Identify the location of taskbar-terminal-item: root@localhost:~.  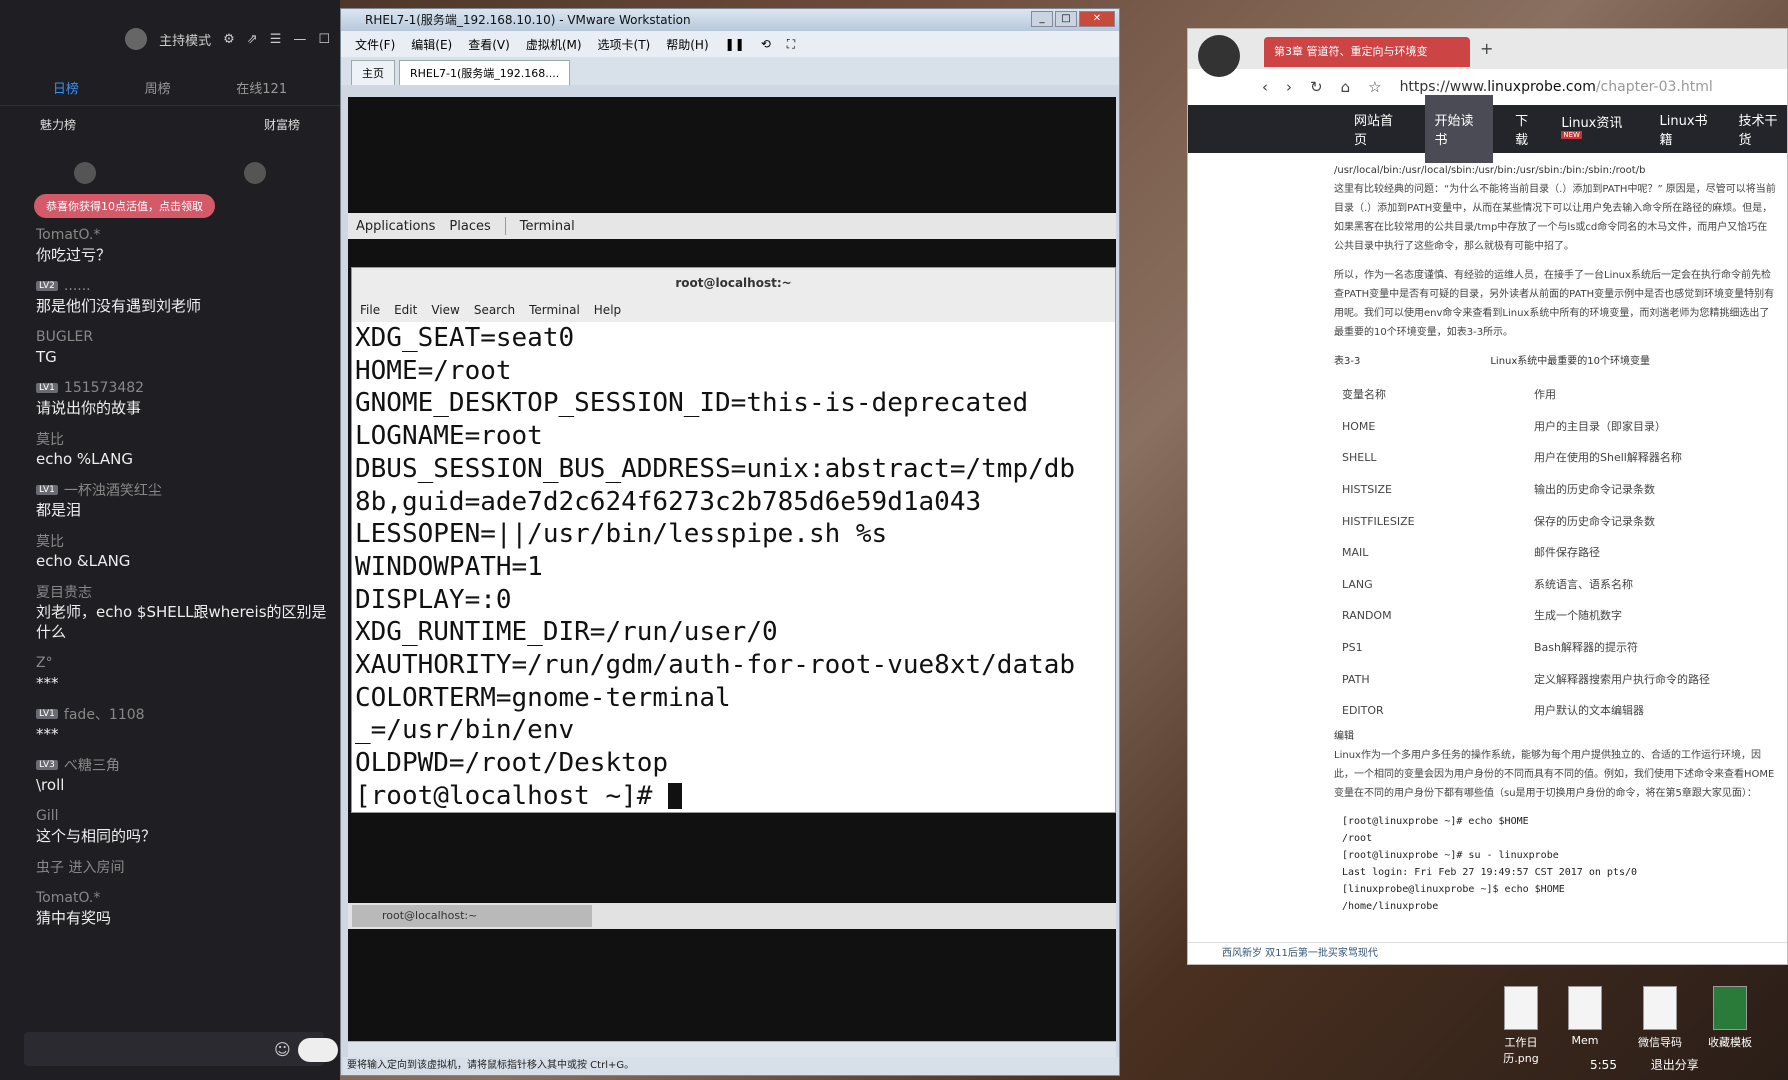
(472, 916).